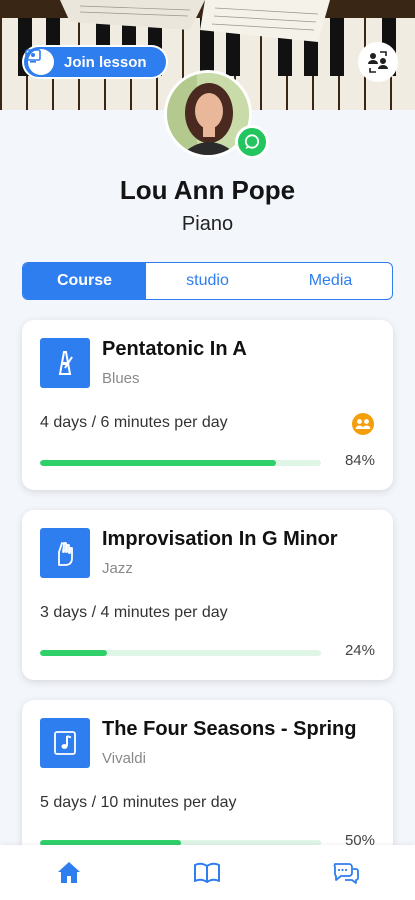 The height and width of the screenshot is (900, 415). I want to click on teacher-instrument: Piano, so click(207, 224).